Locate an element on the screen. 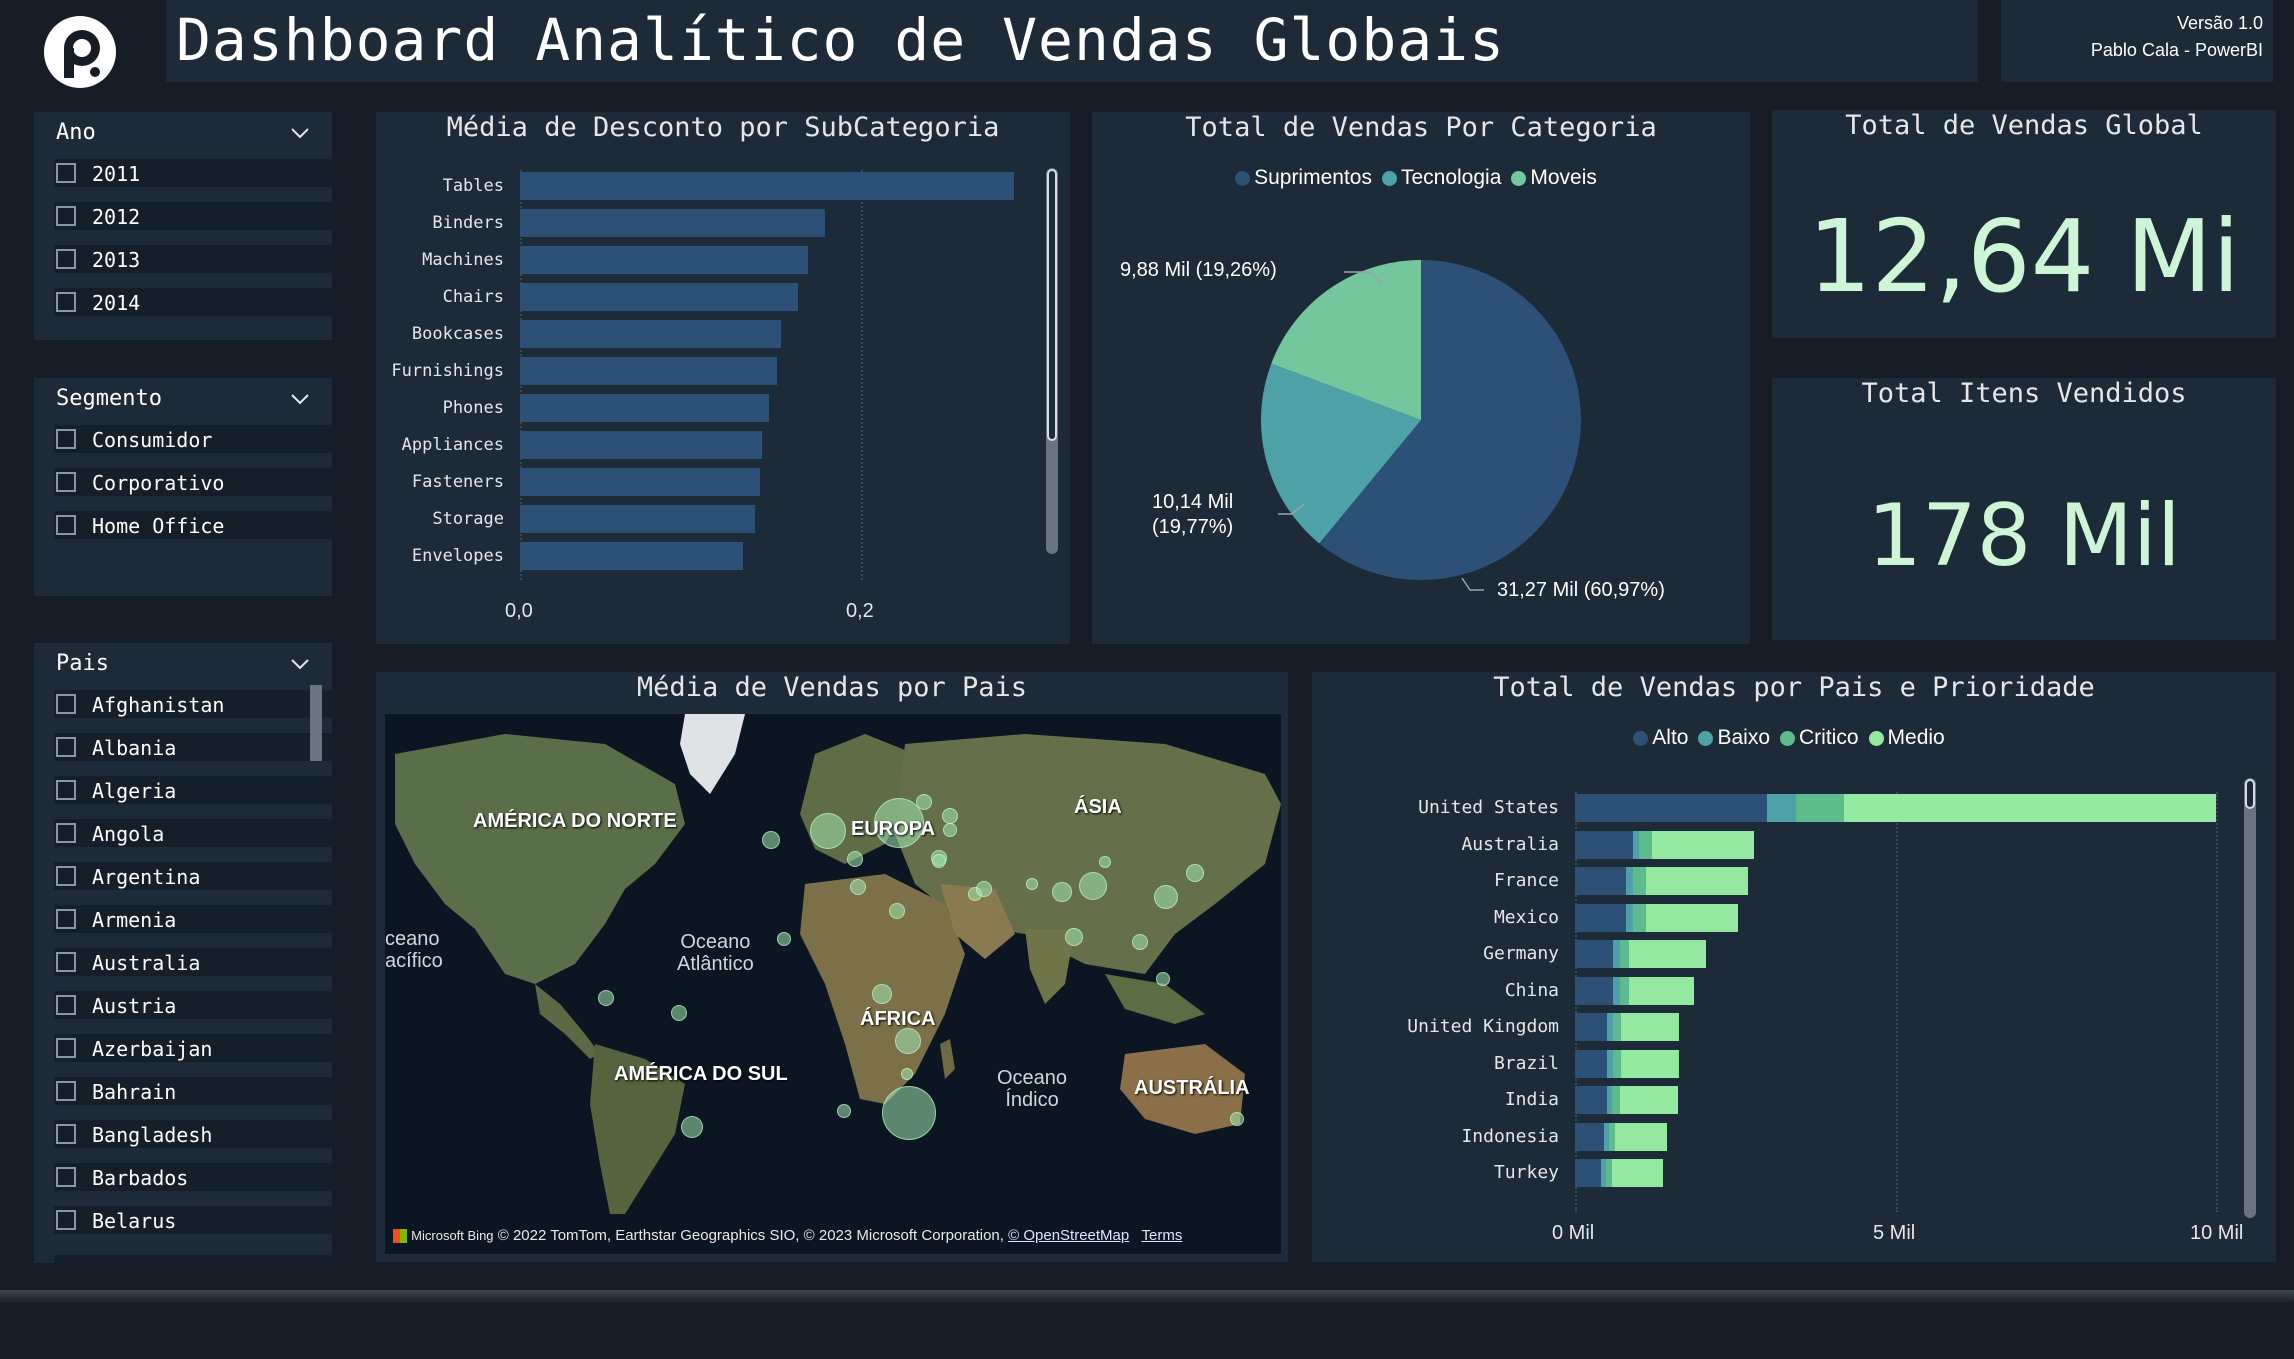  legend-item: Medio is located at coordinates (1906, 738).